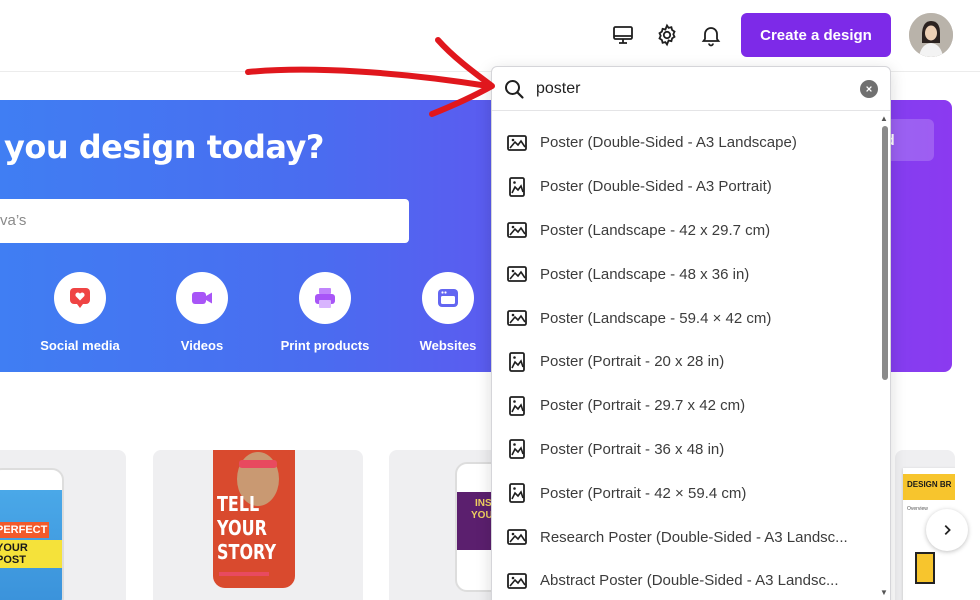  I want to click on gear-icon, so click(667, 35).